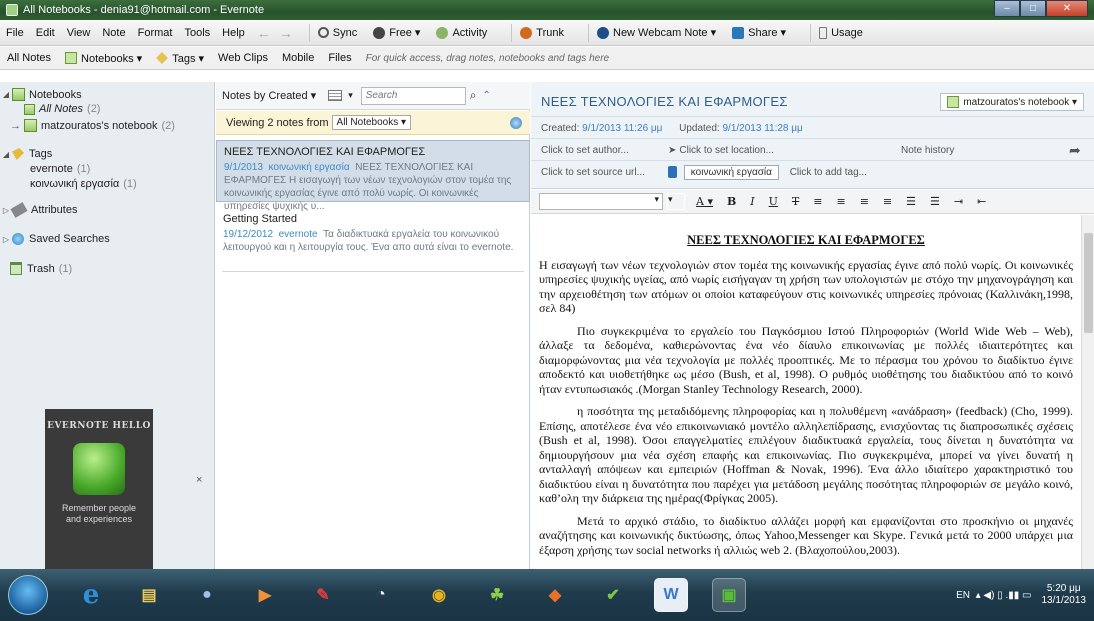  What do you see at coordinates (155, 33) in the screenshot?
I see `menu-format: Format` at bounding box center [155, 33].